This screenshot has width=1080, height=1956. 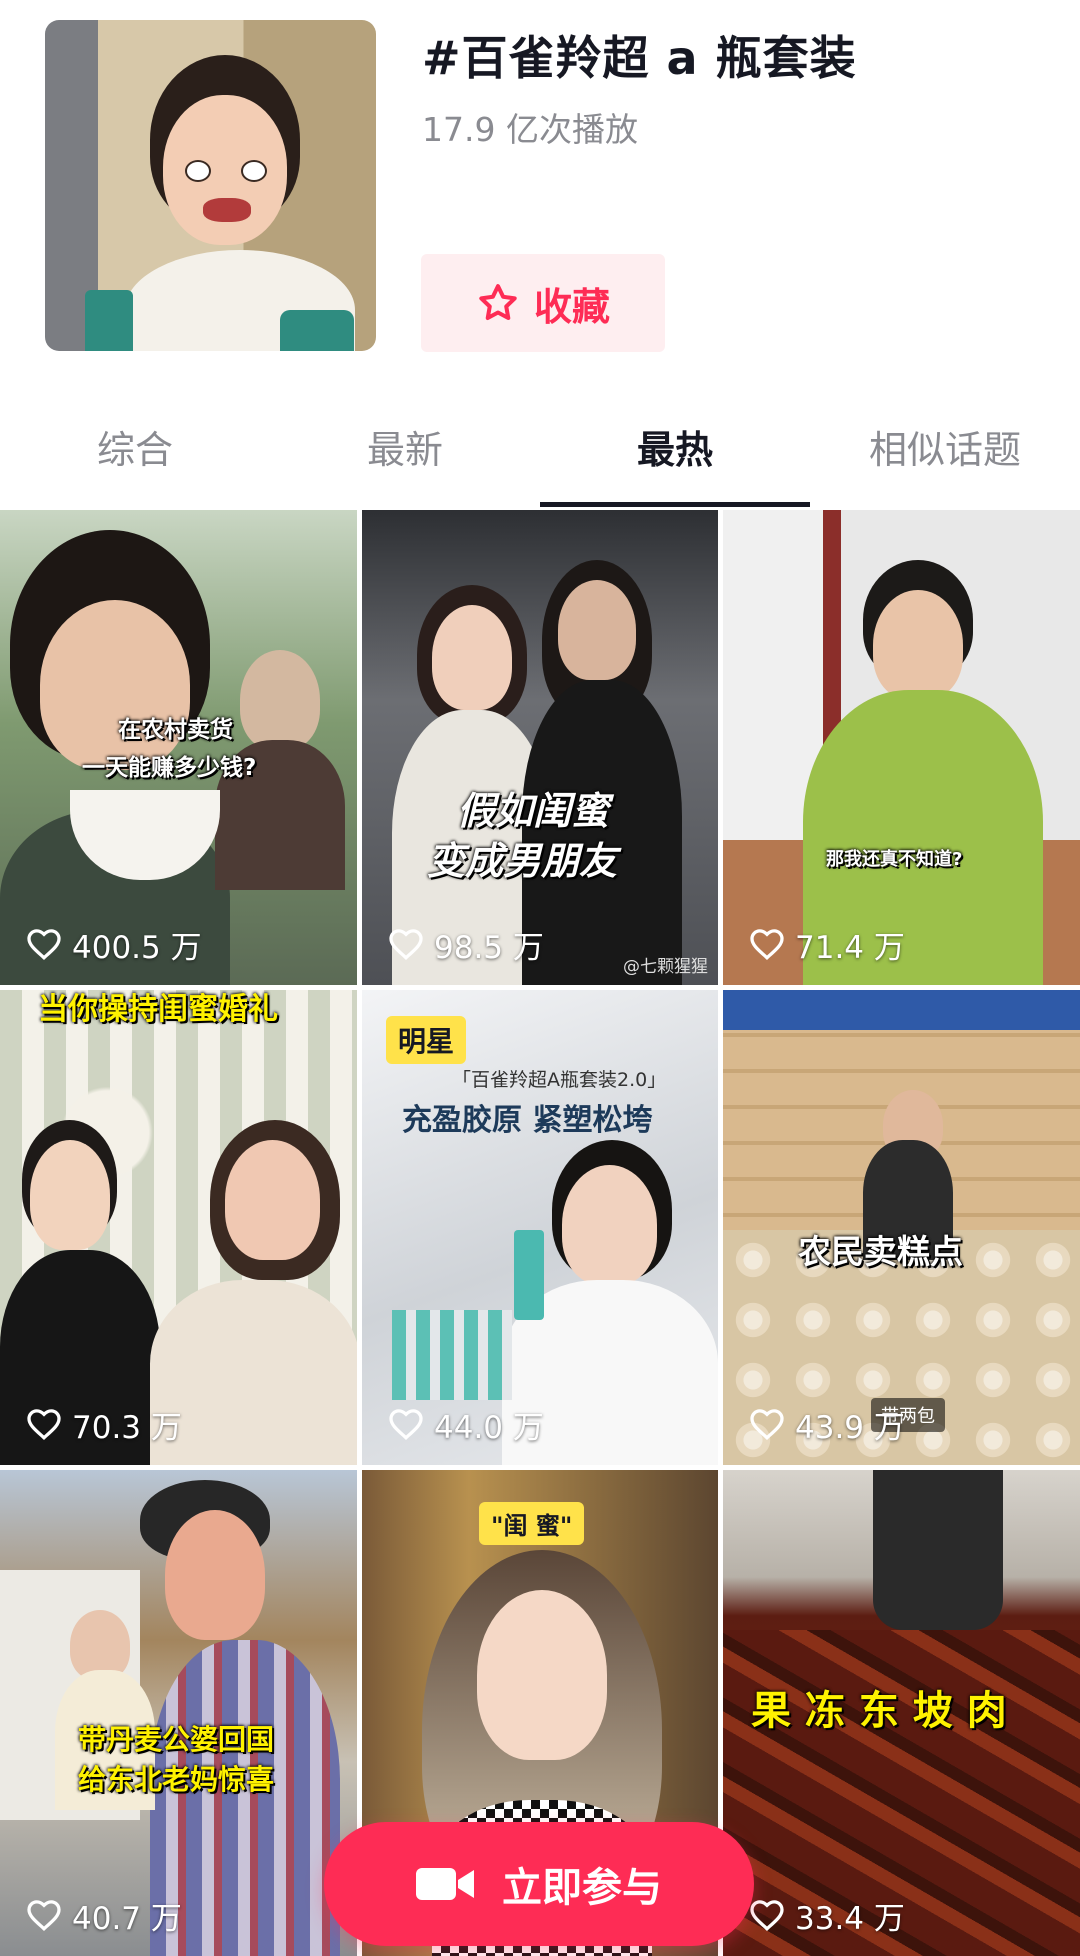 I want to click on video-caption: 假如闺蜜, so click(x=533, y=811).